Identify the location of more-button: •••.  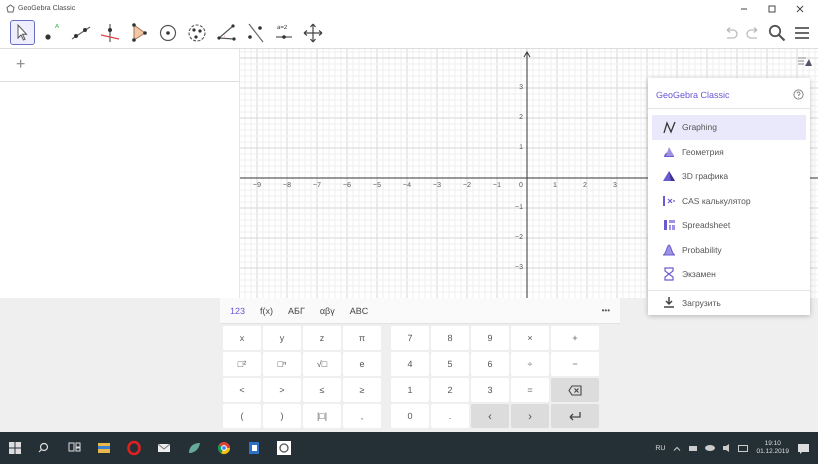
(606, 310).